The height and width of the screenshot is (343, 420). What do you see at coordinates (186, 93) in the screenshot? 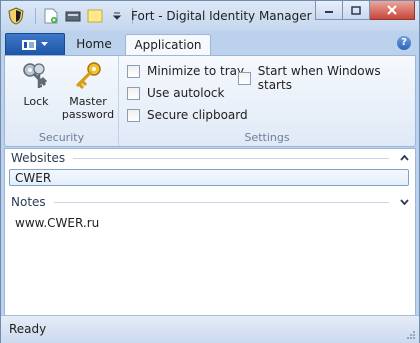
I see `use-autolock-label: Use autolock` at bounding box center [186, 93].